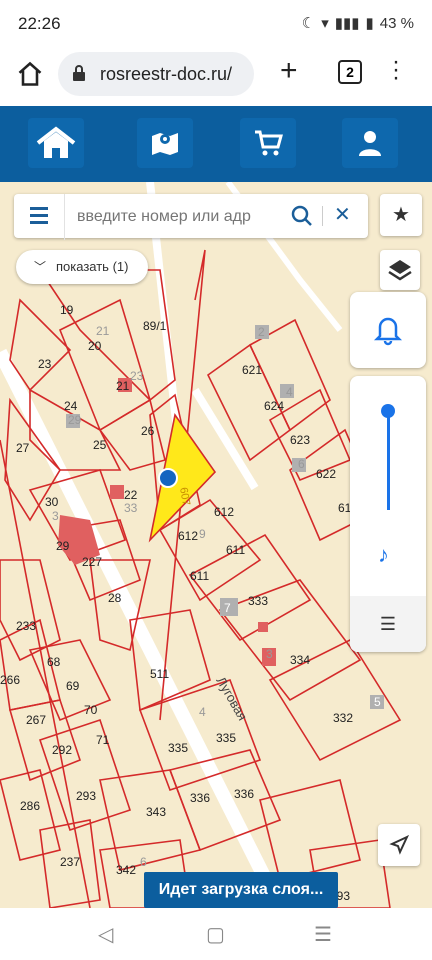  I want to click on search-icon, so click(302, 216).